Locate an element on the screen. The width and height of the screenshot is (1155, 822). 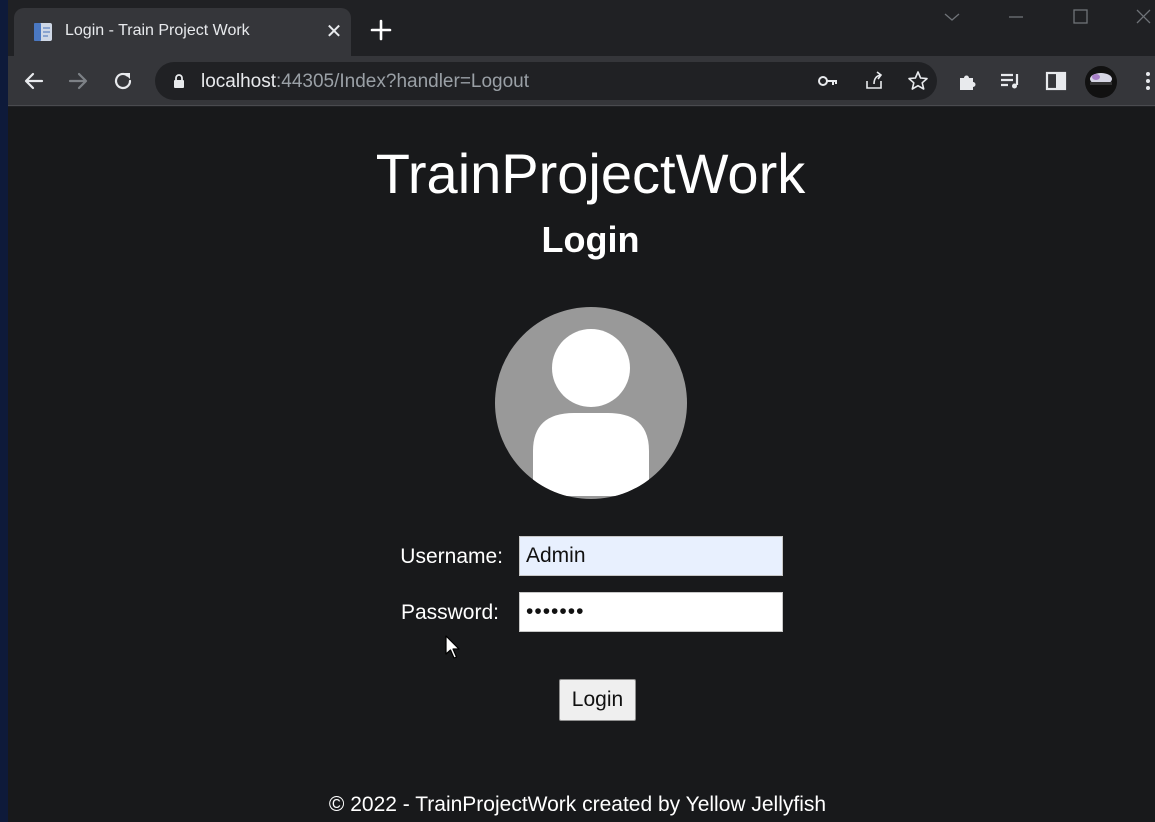
username-label: Username: is located at coordinates (451, 556).